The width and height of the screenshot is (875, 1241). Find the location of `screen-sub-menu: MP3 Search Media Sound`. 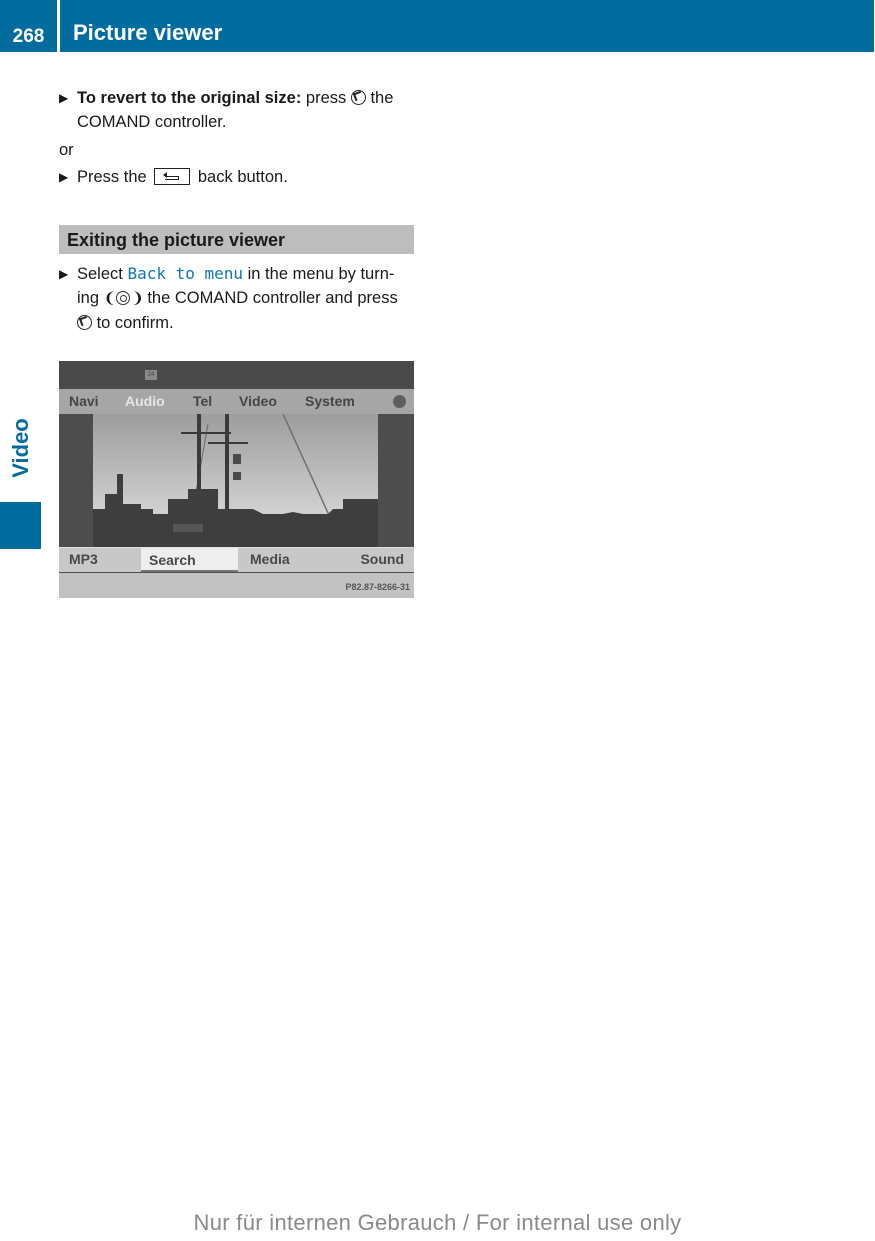

screen-sub-menu: MP3 Search Media Sound is located at coordinates (236, 559).